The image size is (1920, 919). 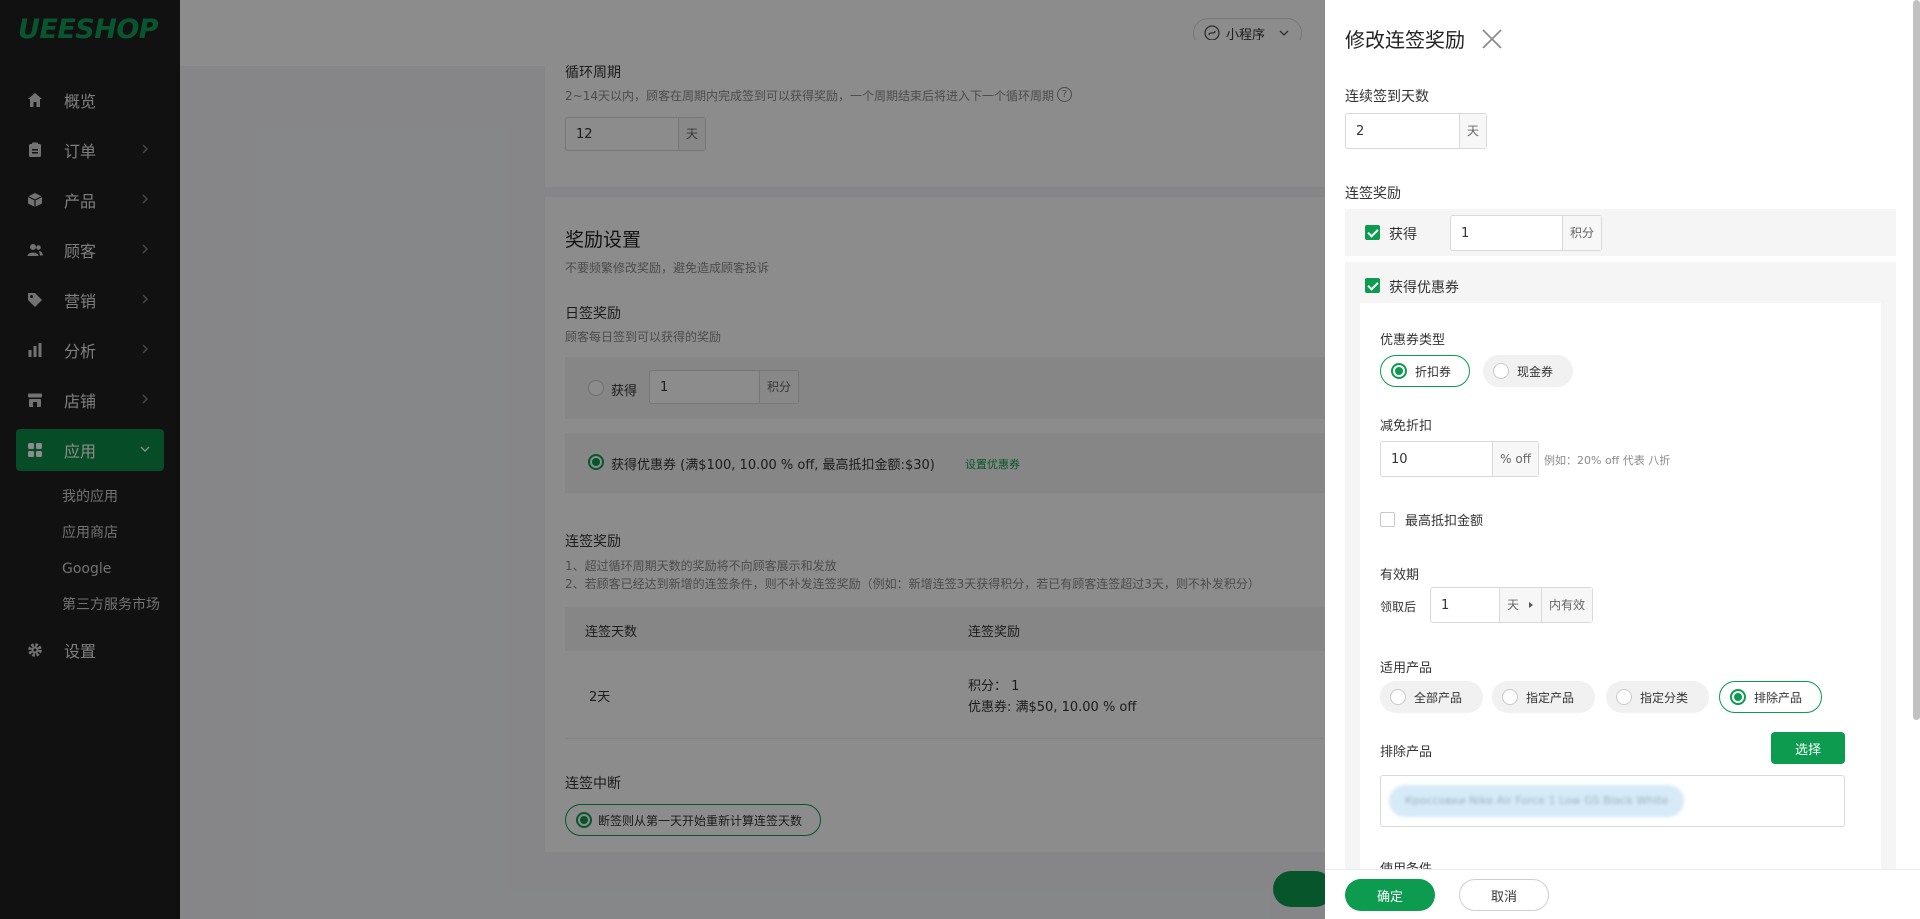 What do you see at coordinates (1535, 371) in the screenshot?
I see `coupon-type-cash-label: 现金券` at bounding box center [1535, 371].